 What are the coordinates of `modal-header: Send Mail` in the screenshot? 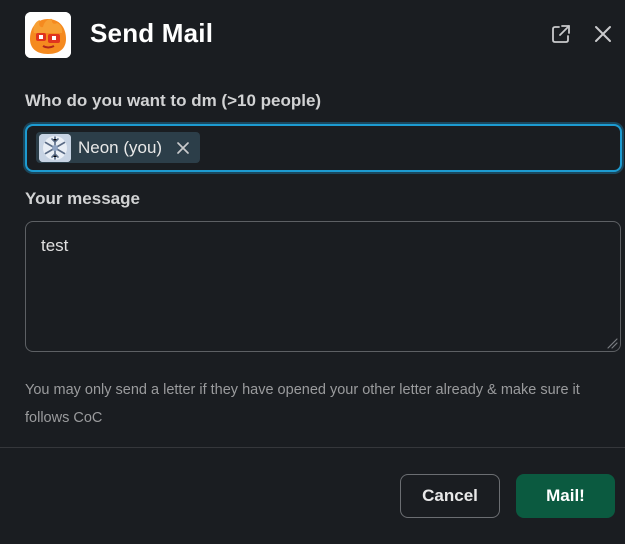 It's located at (312, 35).